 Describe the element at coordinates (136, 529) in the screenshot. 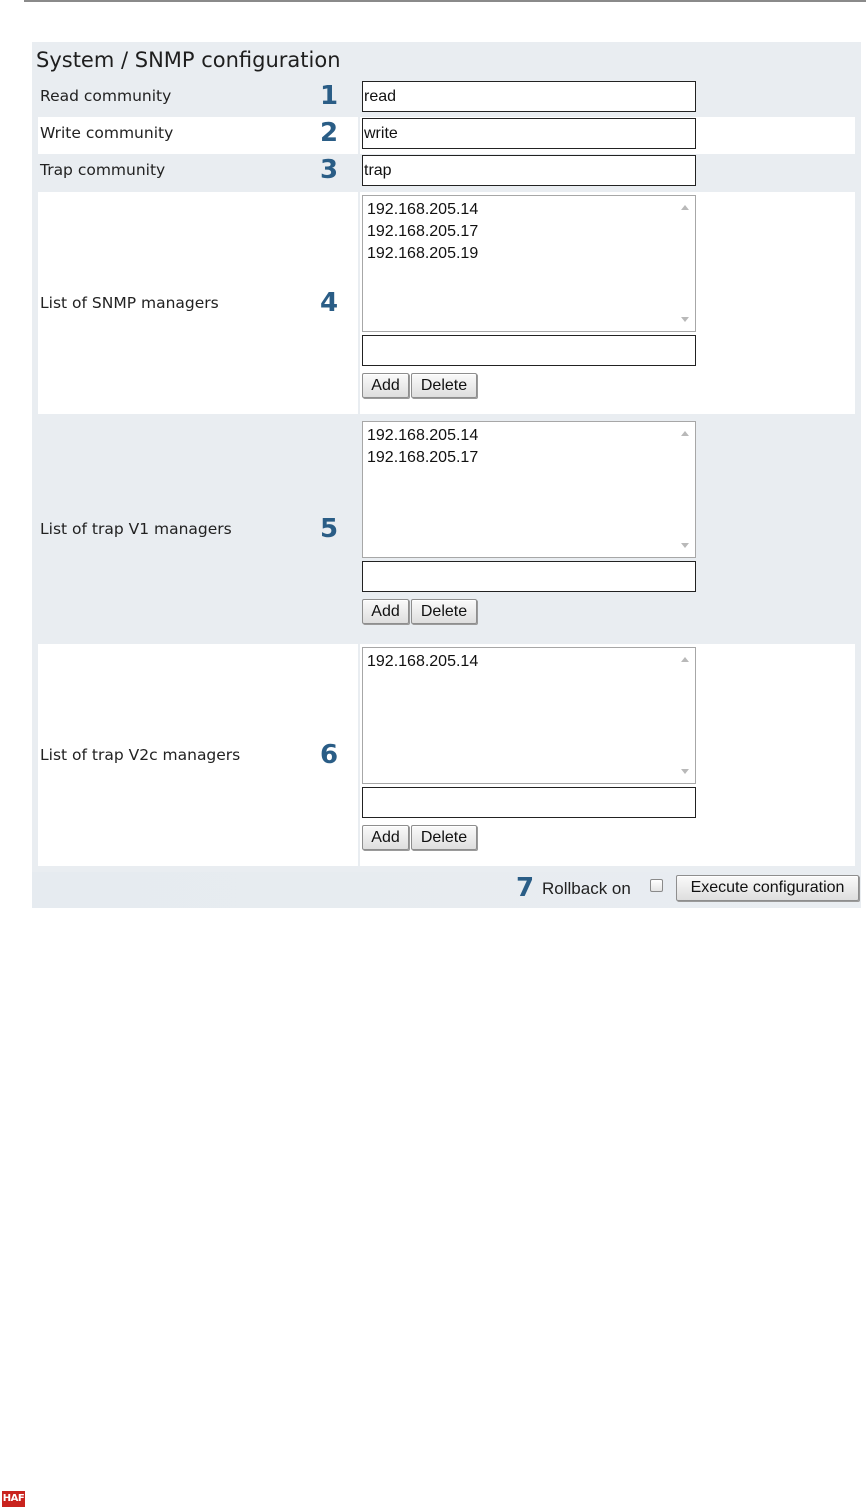

I see `trap-v1-managers-label: List of trap V1 managers` at that location.